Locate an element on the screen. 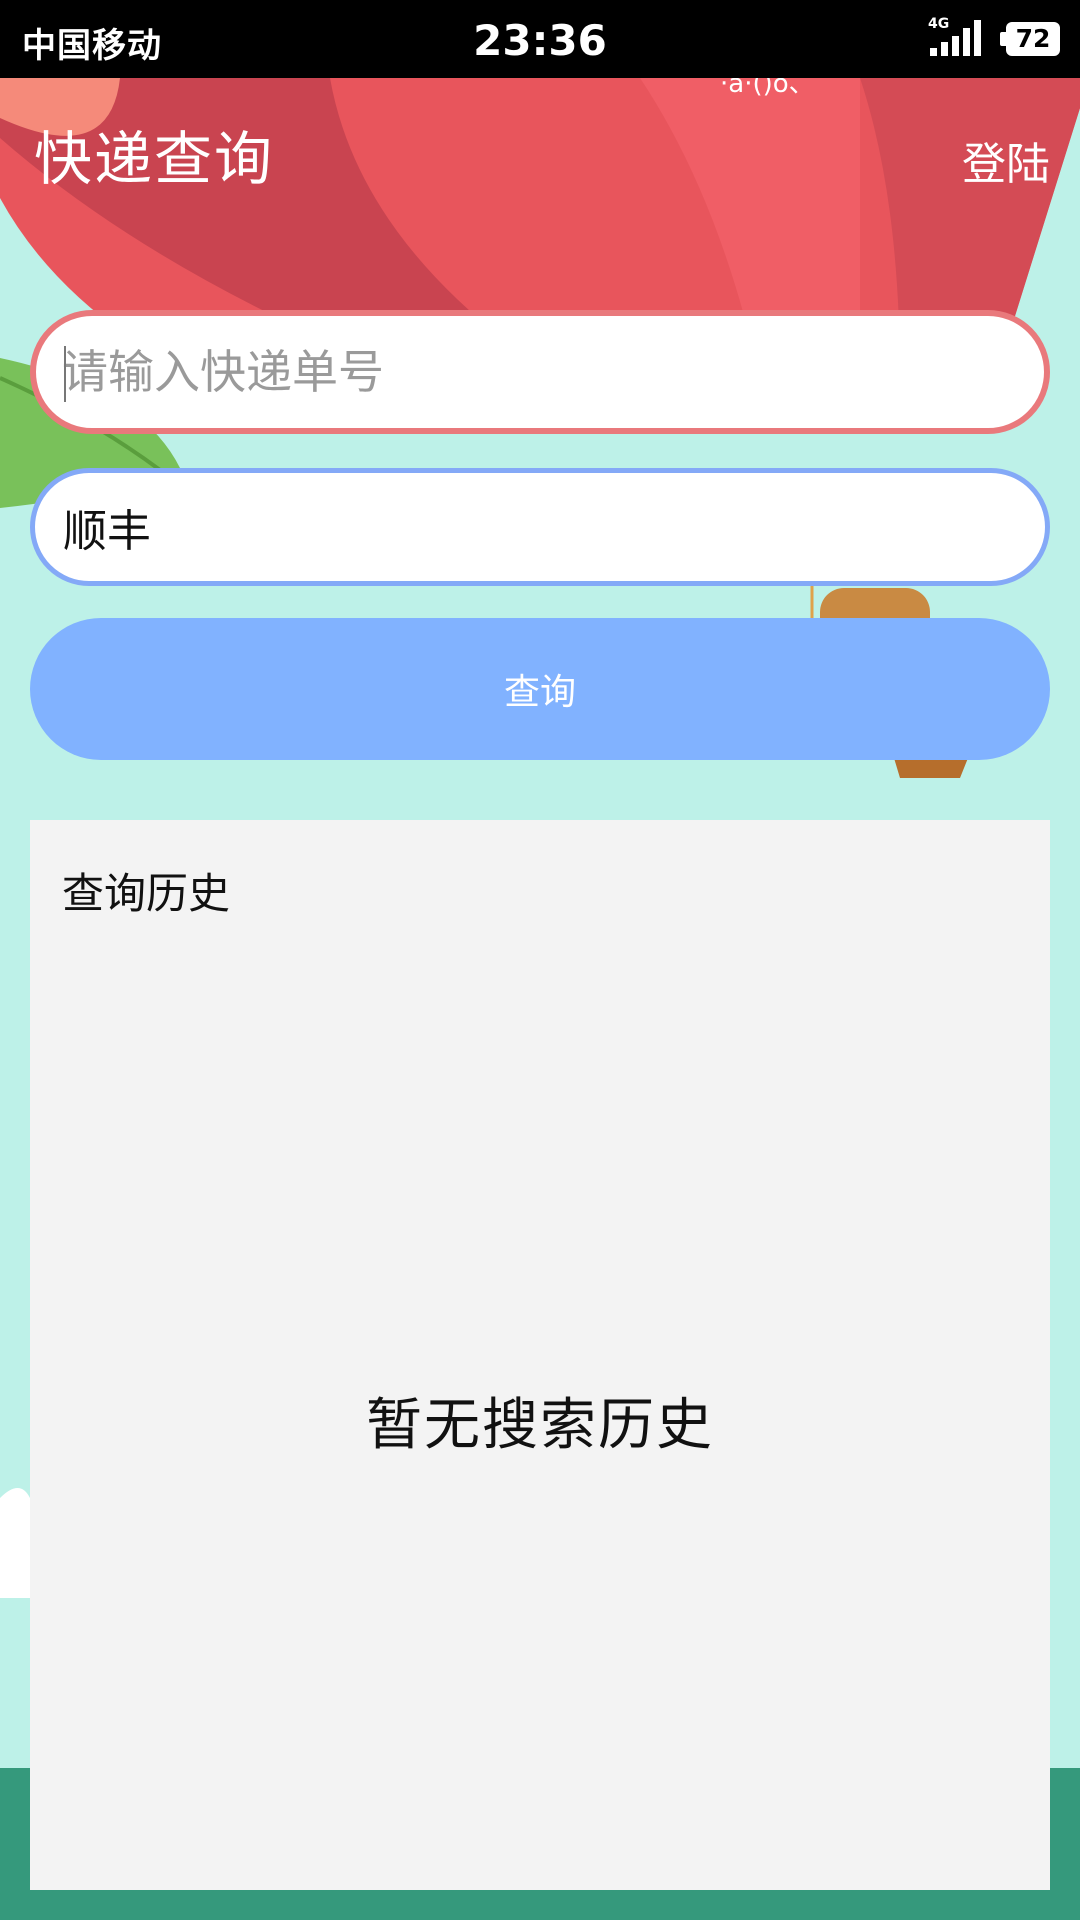  status-bar: 中国移动 23:36 4G 72 is located at coordinates (540, 39).